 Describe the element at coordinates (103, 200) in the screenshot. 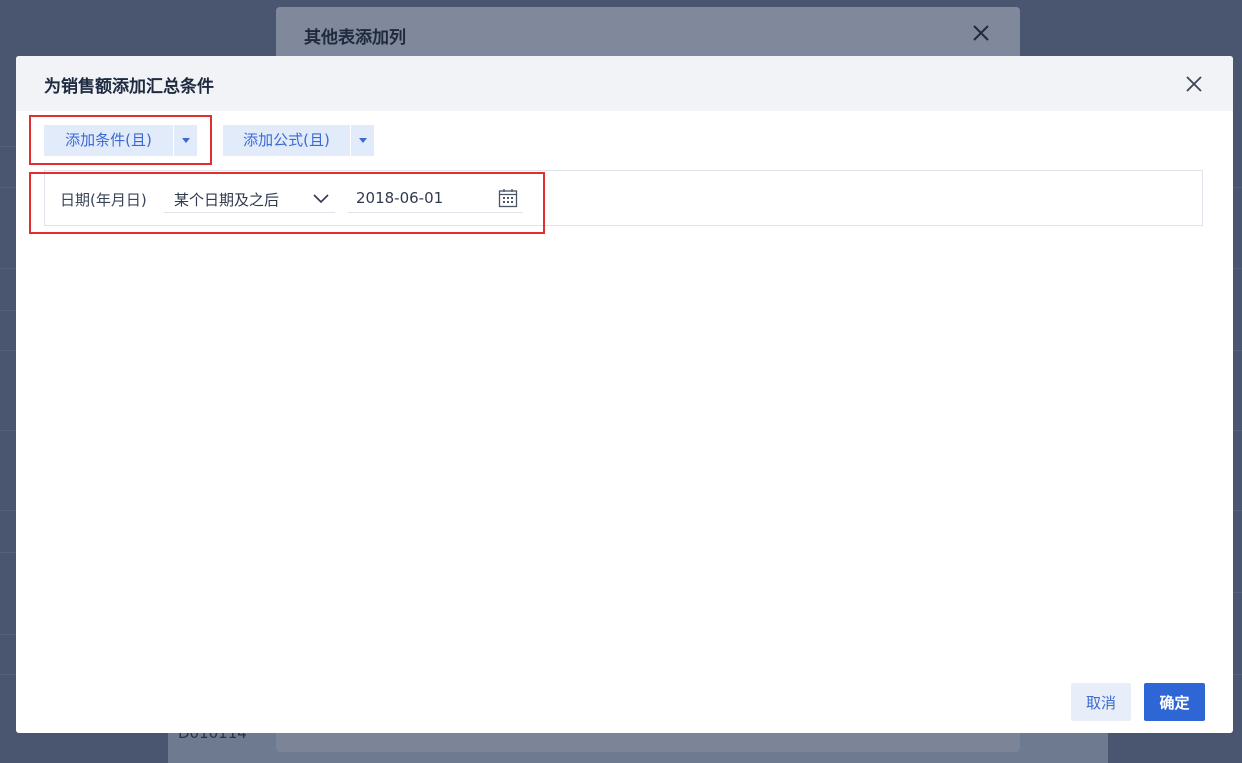

I see `condition-field-label: 日期(年月日)` at that location.